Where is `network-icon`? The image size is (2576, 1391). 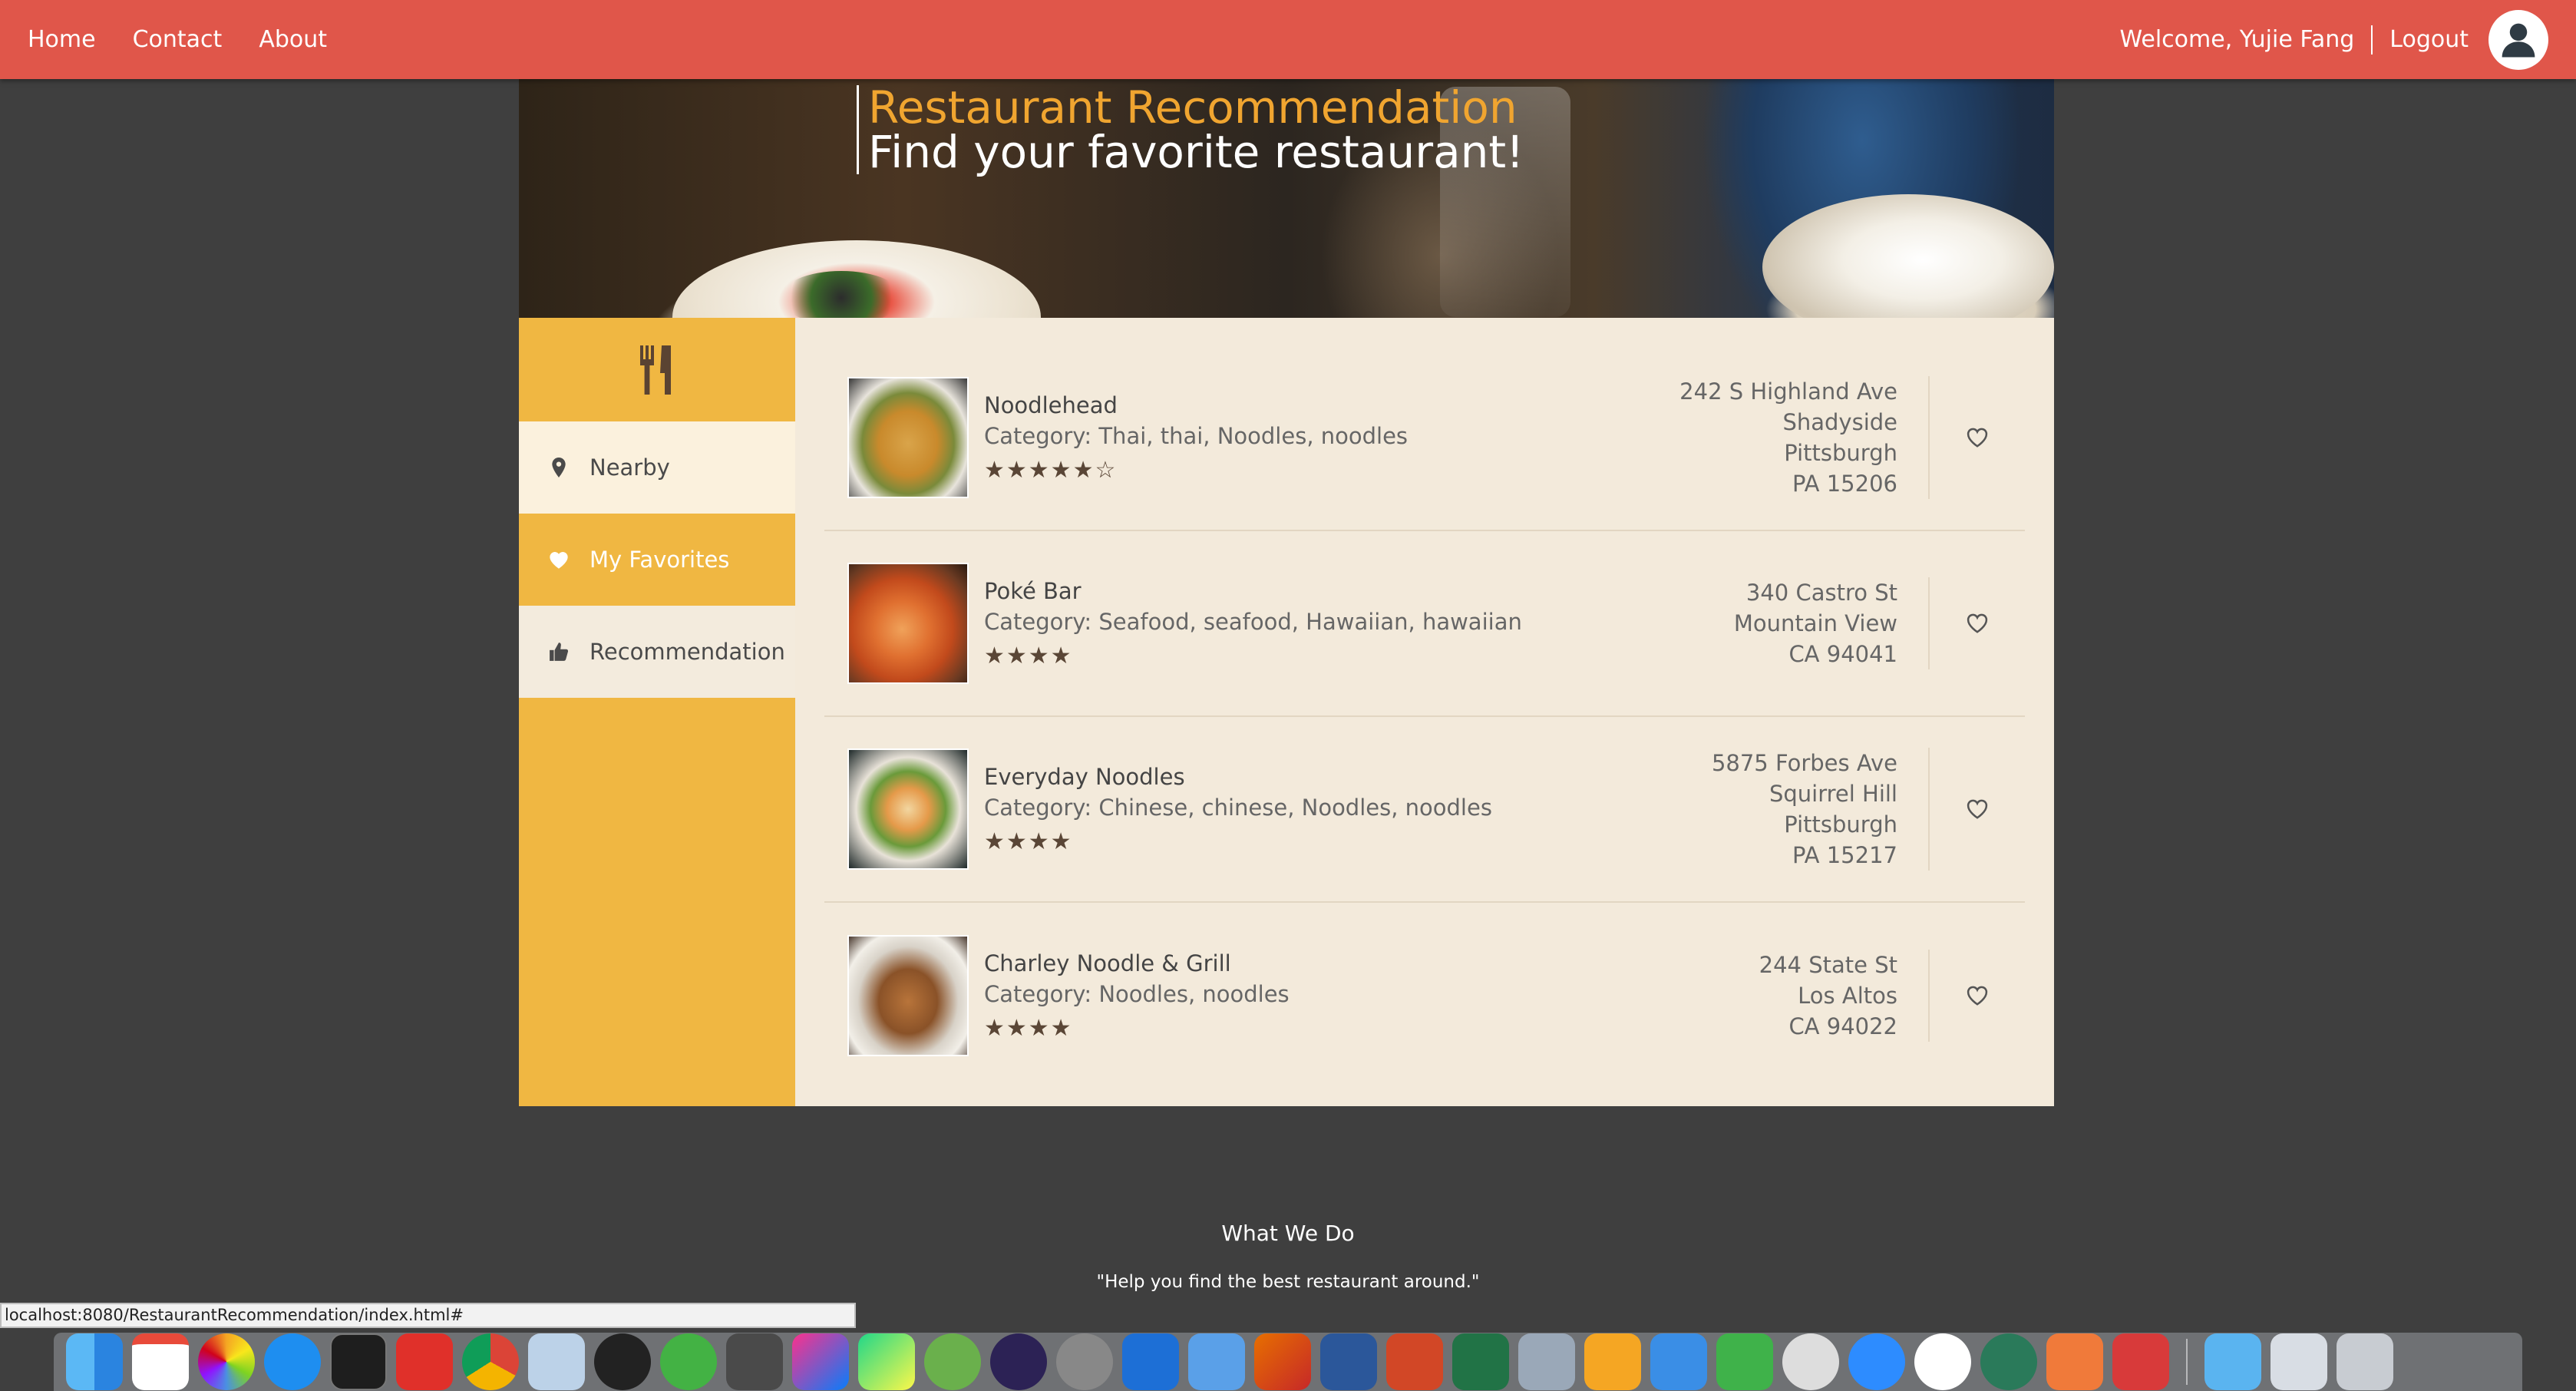
network-icon is located at coordinates (2008, 1361).